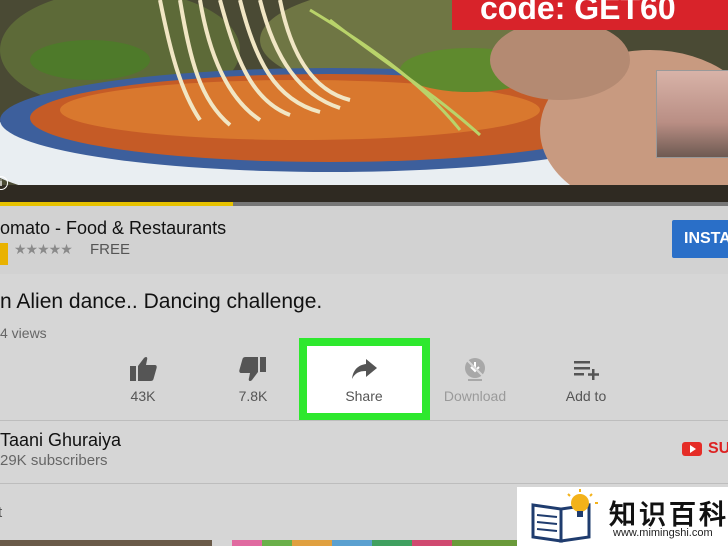 Image resolution: width=728 pixels, height=546 pixels. Describe the element at coordinates (1, 512) in the screenshot. I see `up-next-label: t` at that location.